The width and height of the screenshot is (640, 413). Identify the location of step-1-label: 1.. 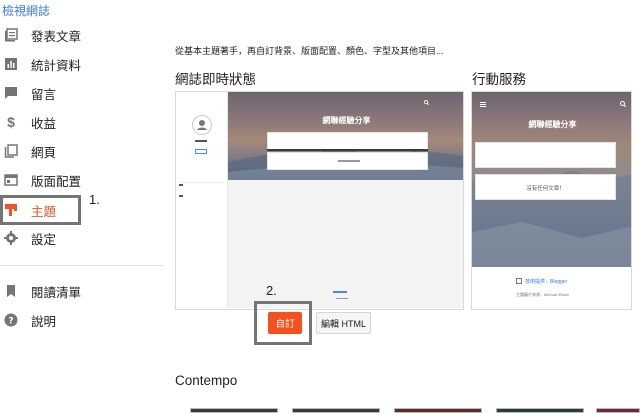
(94, 199).